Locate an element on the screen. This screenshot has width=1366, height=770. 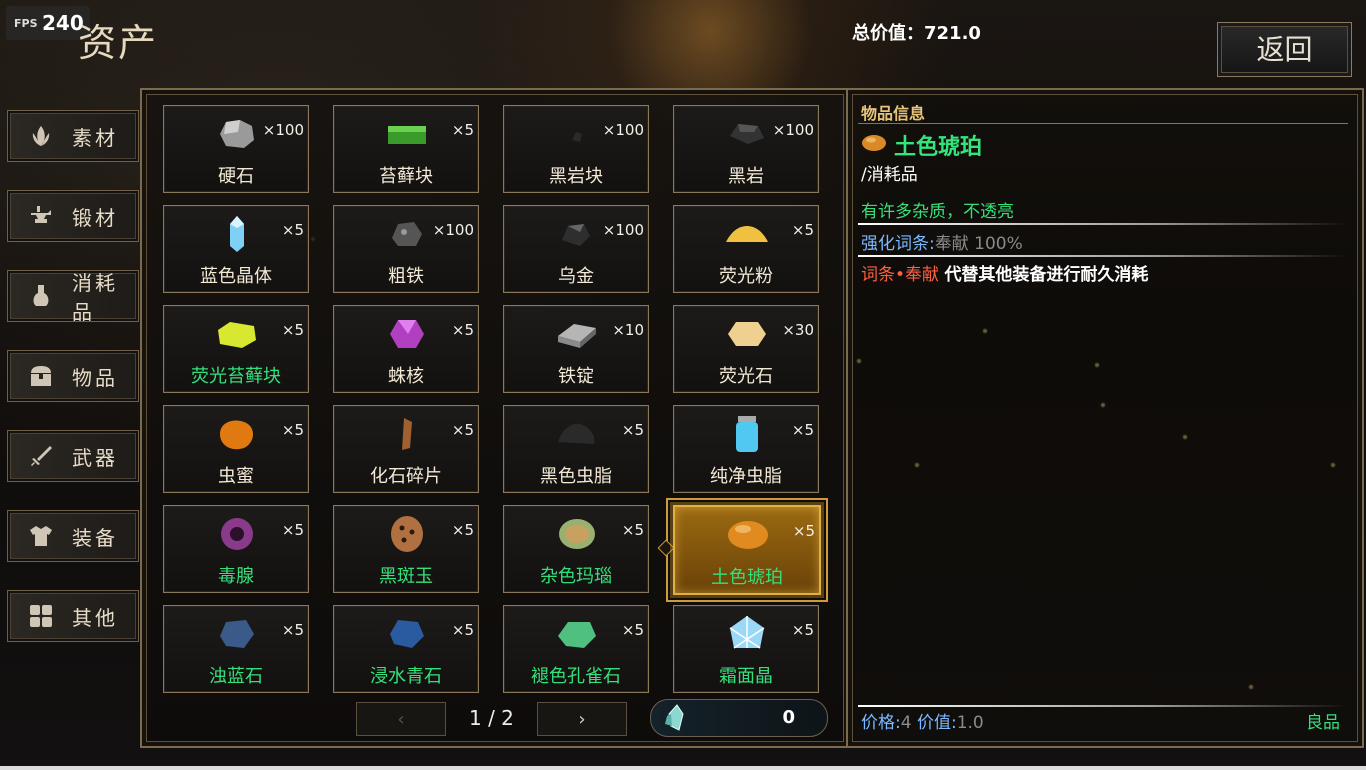
sidebar-item-forging: 锻材 is located at coordinates (73, 216).